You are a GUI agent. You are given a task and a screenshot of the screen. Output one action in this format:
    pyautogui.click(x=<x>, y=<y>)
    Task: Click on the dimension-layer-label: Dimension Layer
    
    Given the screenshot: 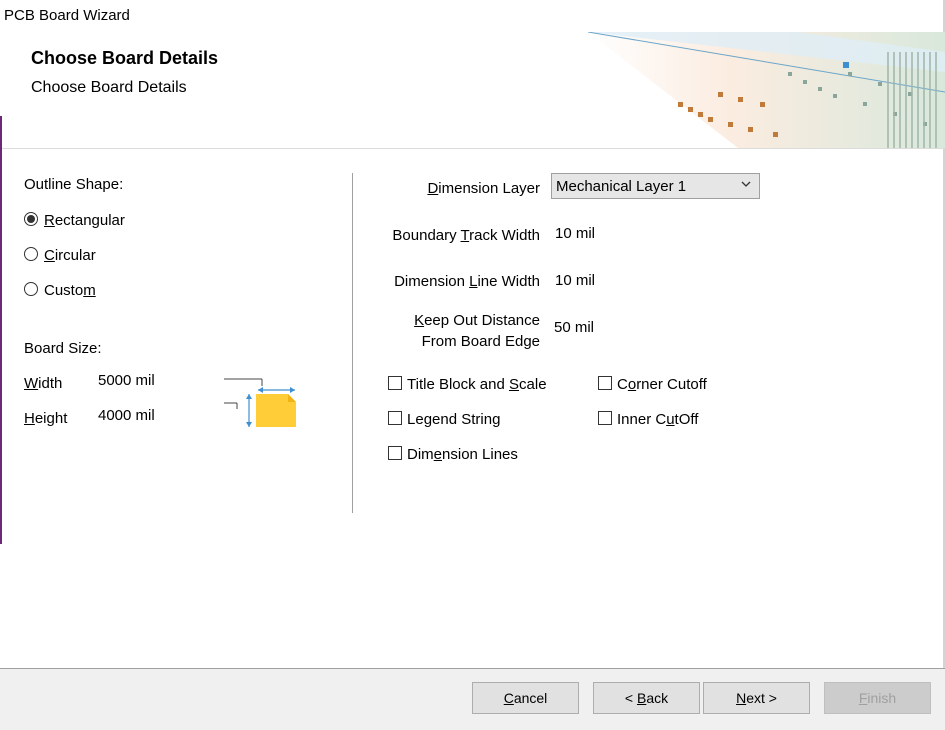 What is the action you would take?
    pyautogui.click(x=483, y=188)
    